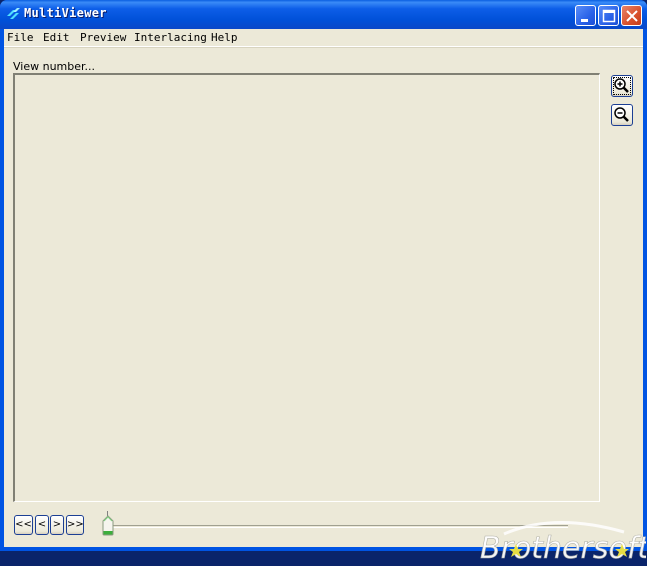 The width and height of the screenshot is (647, 566). What do you see at coordinates (584, 20) in the screenshot?
I see `minimize-icon` at bounding box center [584, 20].